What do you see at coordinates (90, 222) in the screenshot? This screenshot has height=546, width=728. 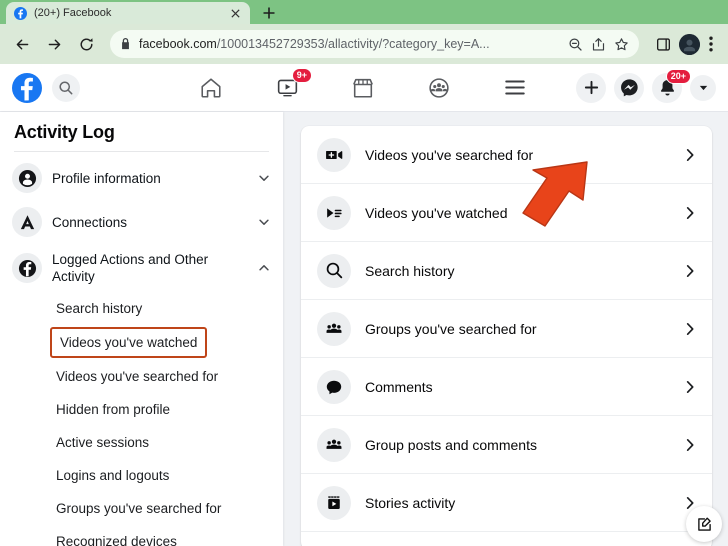 I see `sidebar-item-label: Connections` at bounding box center [90, 222].